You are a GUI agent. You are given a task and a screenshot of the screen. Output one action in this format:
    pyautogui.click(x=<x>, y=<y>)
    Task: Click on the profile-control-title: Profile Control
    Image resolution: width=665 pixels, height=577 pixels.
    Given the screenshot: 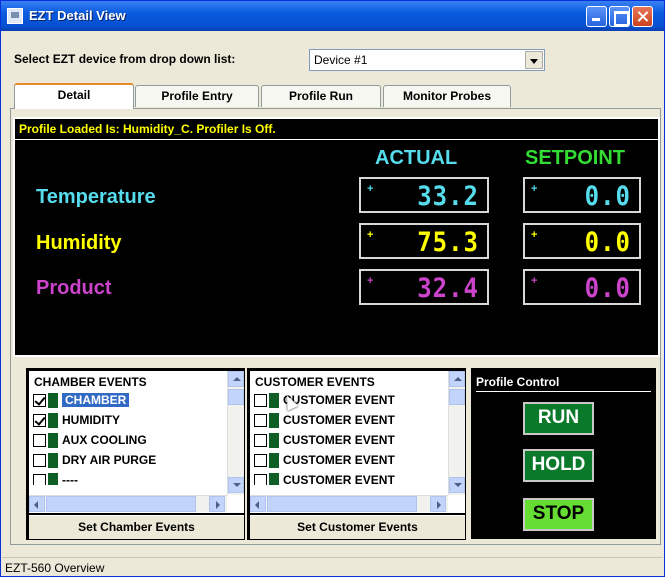 What is the action you would take?
    pyautogui.click(x=518, y=382)
    